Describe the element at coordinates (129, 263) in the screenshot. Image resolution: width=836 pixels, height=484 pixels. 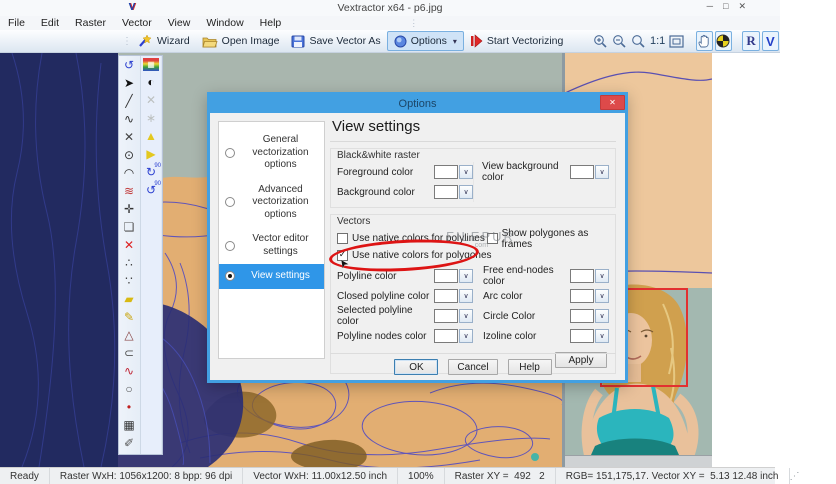
I see `add-node-icon: ∴` at that location.